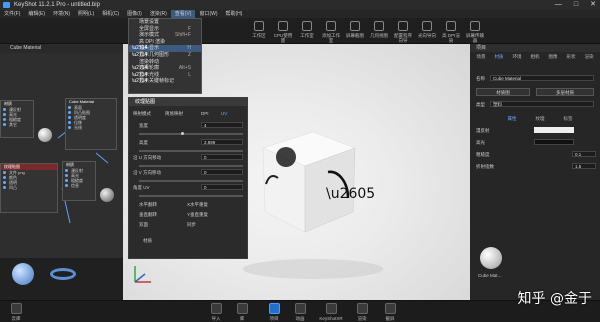 This screenshot has height=322, width=600. What do you see at coordinates (307, 26) in the screenshot?
I see `studio-icon` at bounding box center [307, 26].